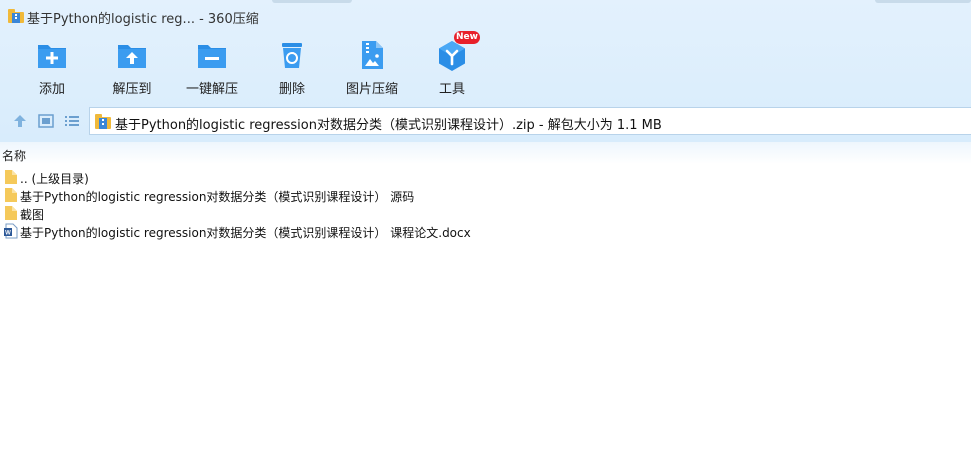 The height and width of the screenshot is (473, 971). Describe the element at coordinates (8, 234) in the screenshot. I see `svg-text: W` at that location.